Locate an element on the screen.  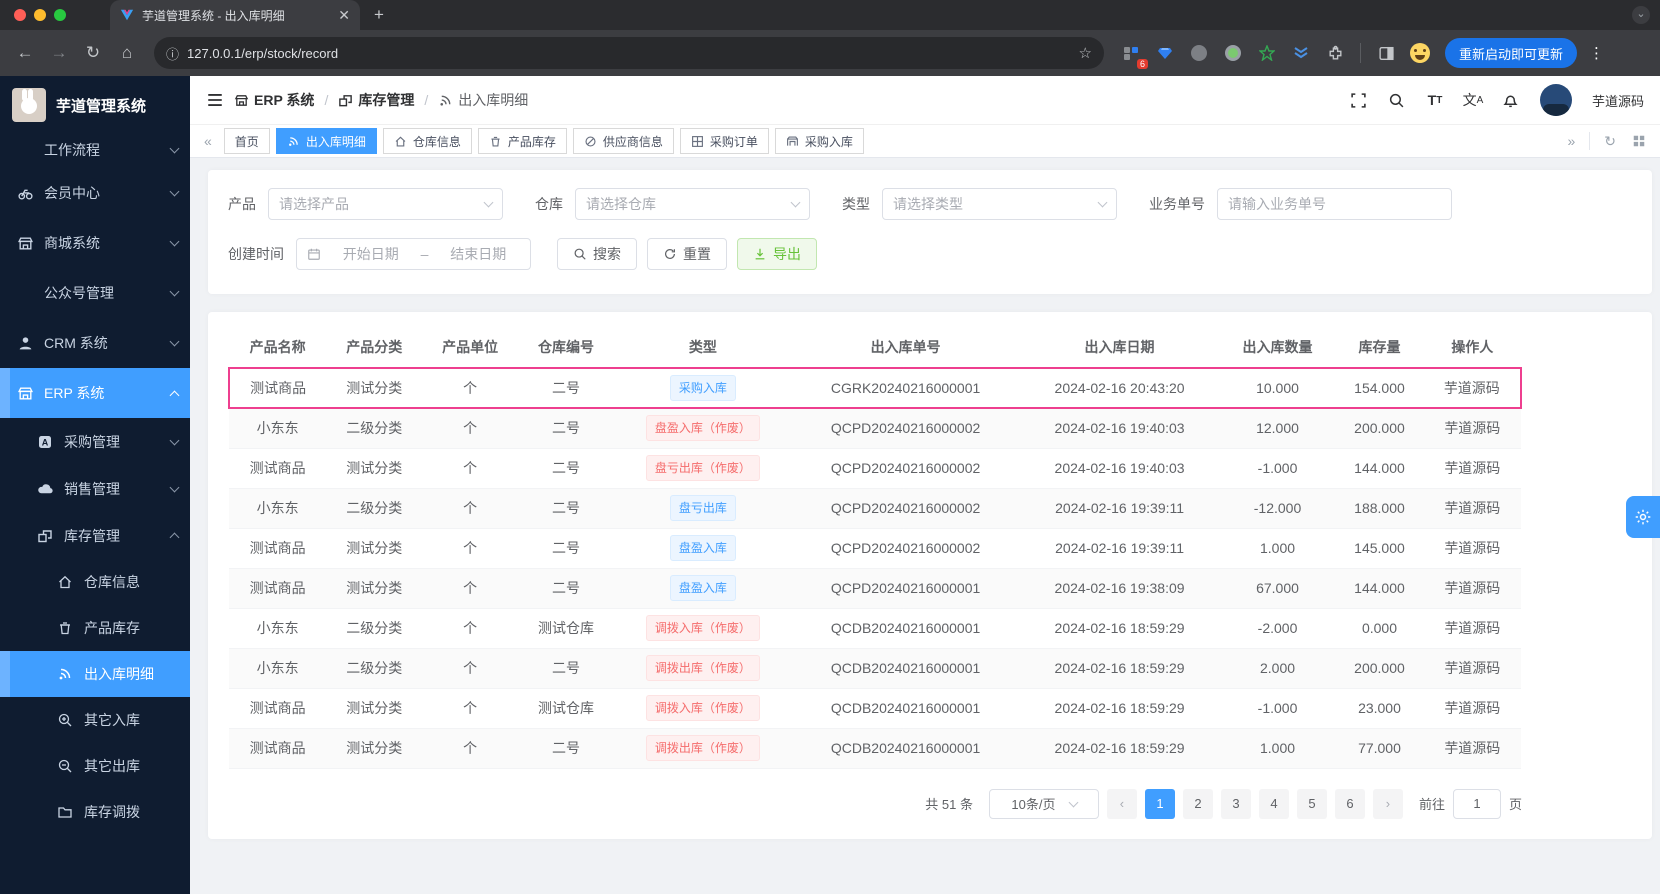
close-tab-icon: ✕ is located at coordinates (344, 15).